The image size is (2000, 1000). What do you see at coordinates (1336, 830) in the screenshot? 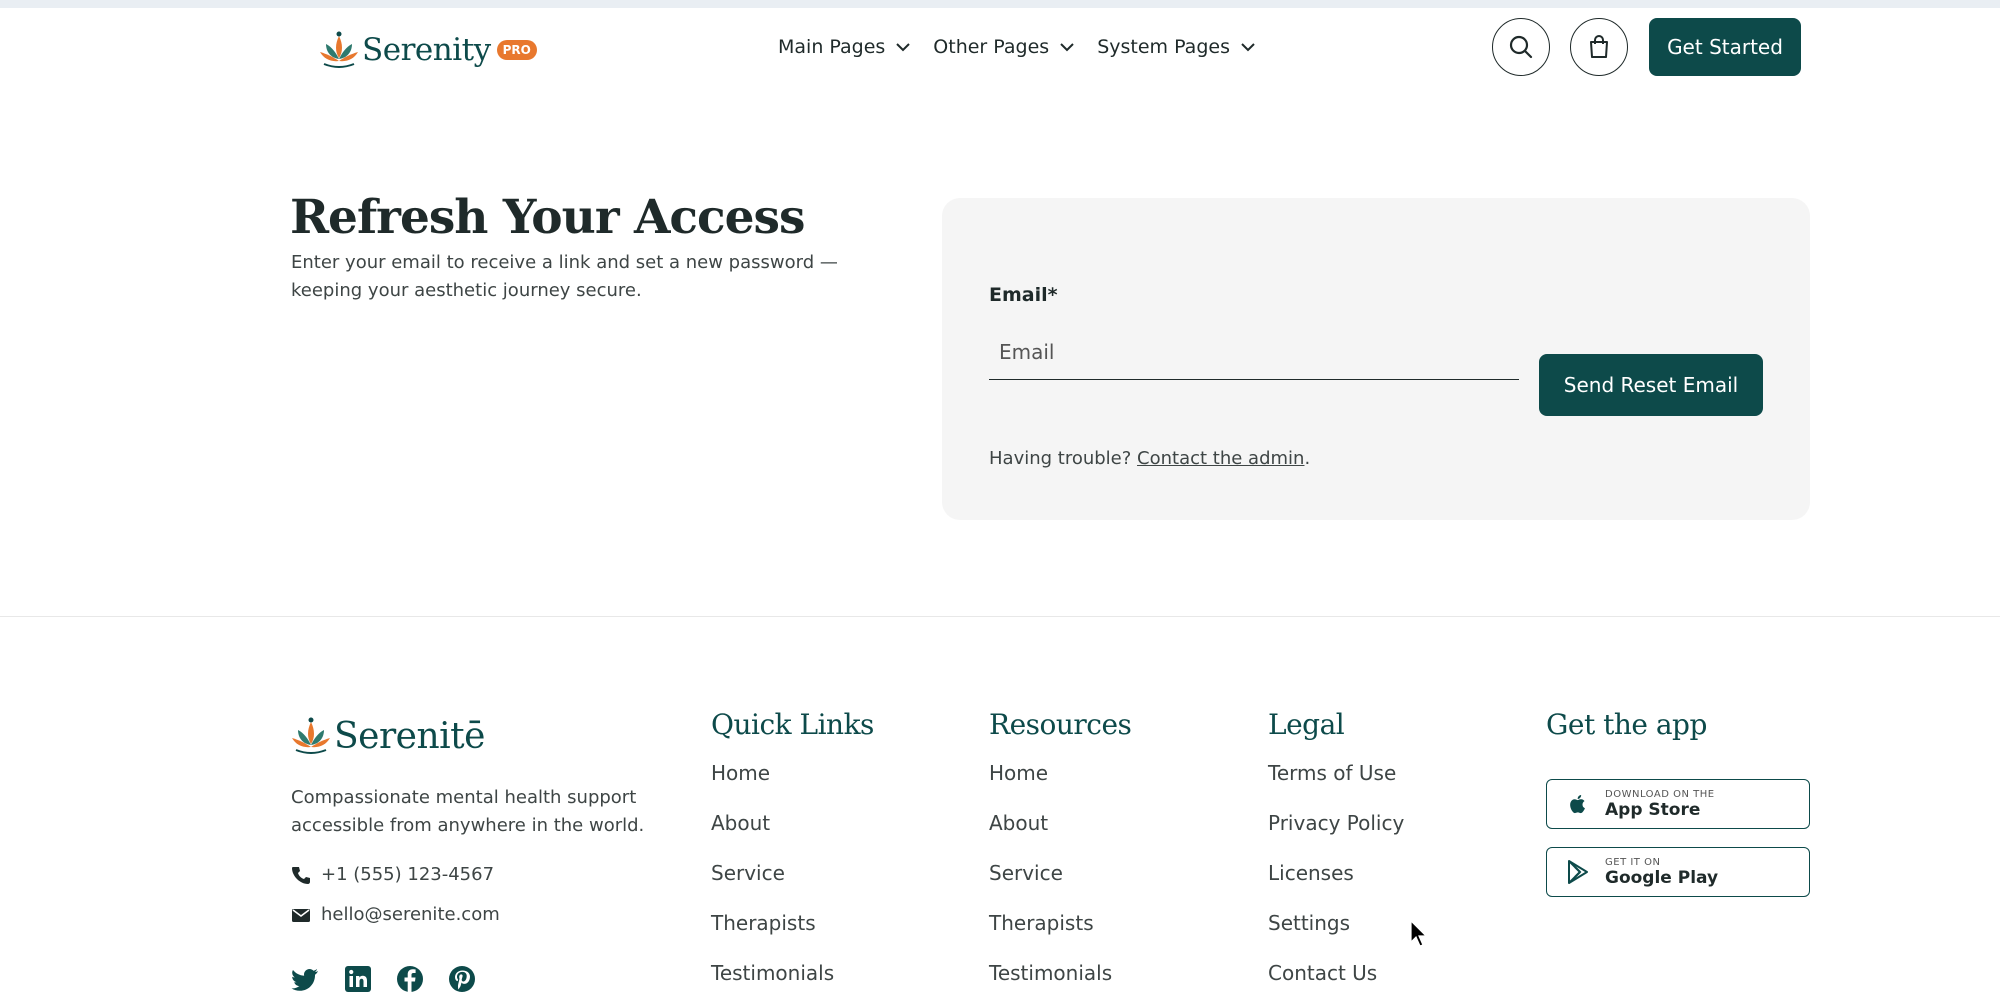
I see `footer-link: Privacy Policy` at bounding box center [1336, 830].